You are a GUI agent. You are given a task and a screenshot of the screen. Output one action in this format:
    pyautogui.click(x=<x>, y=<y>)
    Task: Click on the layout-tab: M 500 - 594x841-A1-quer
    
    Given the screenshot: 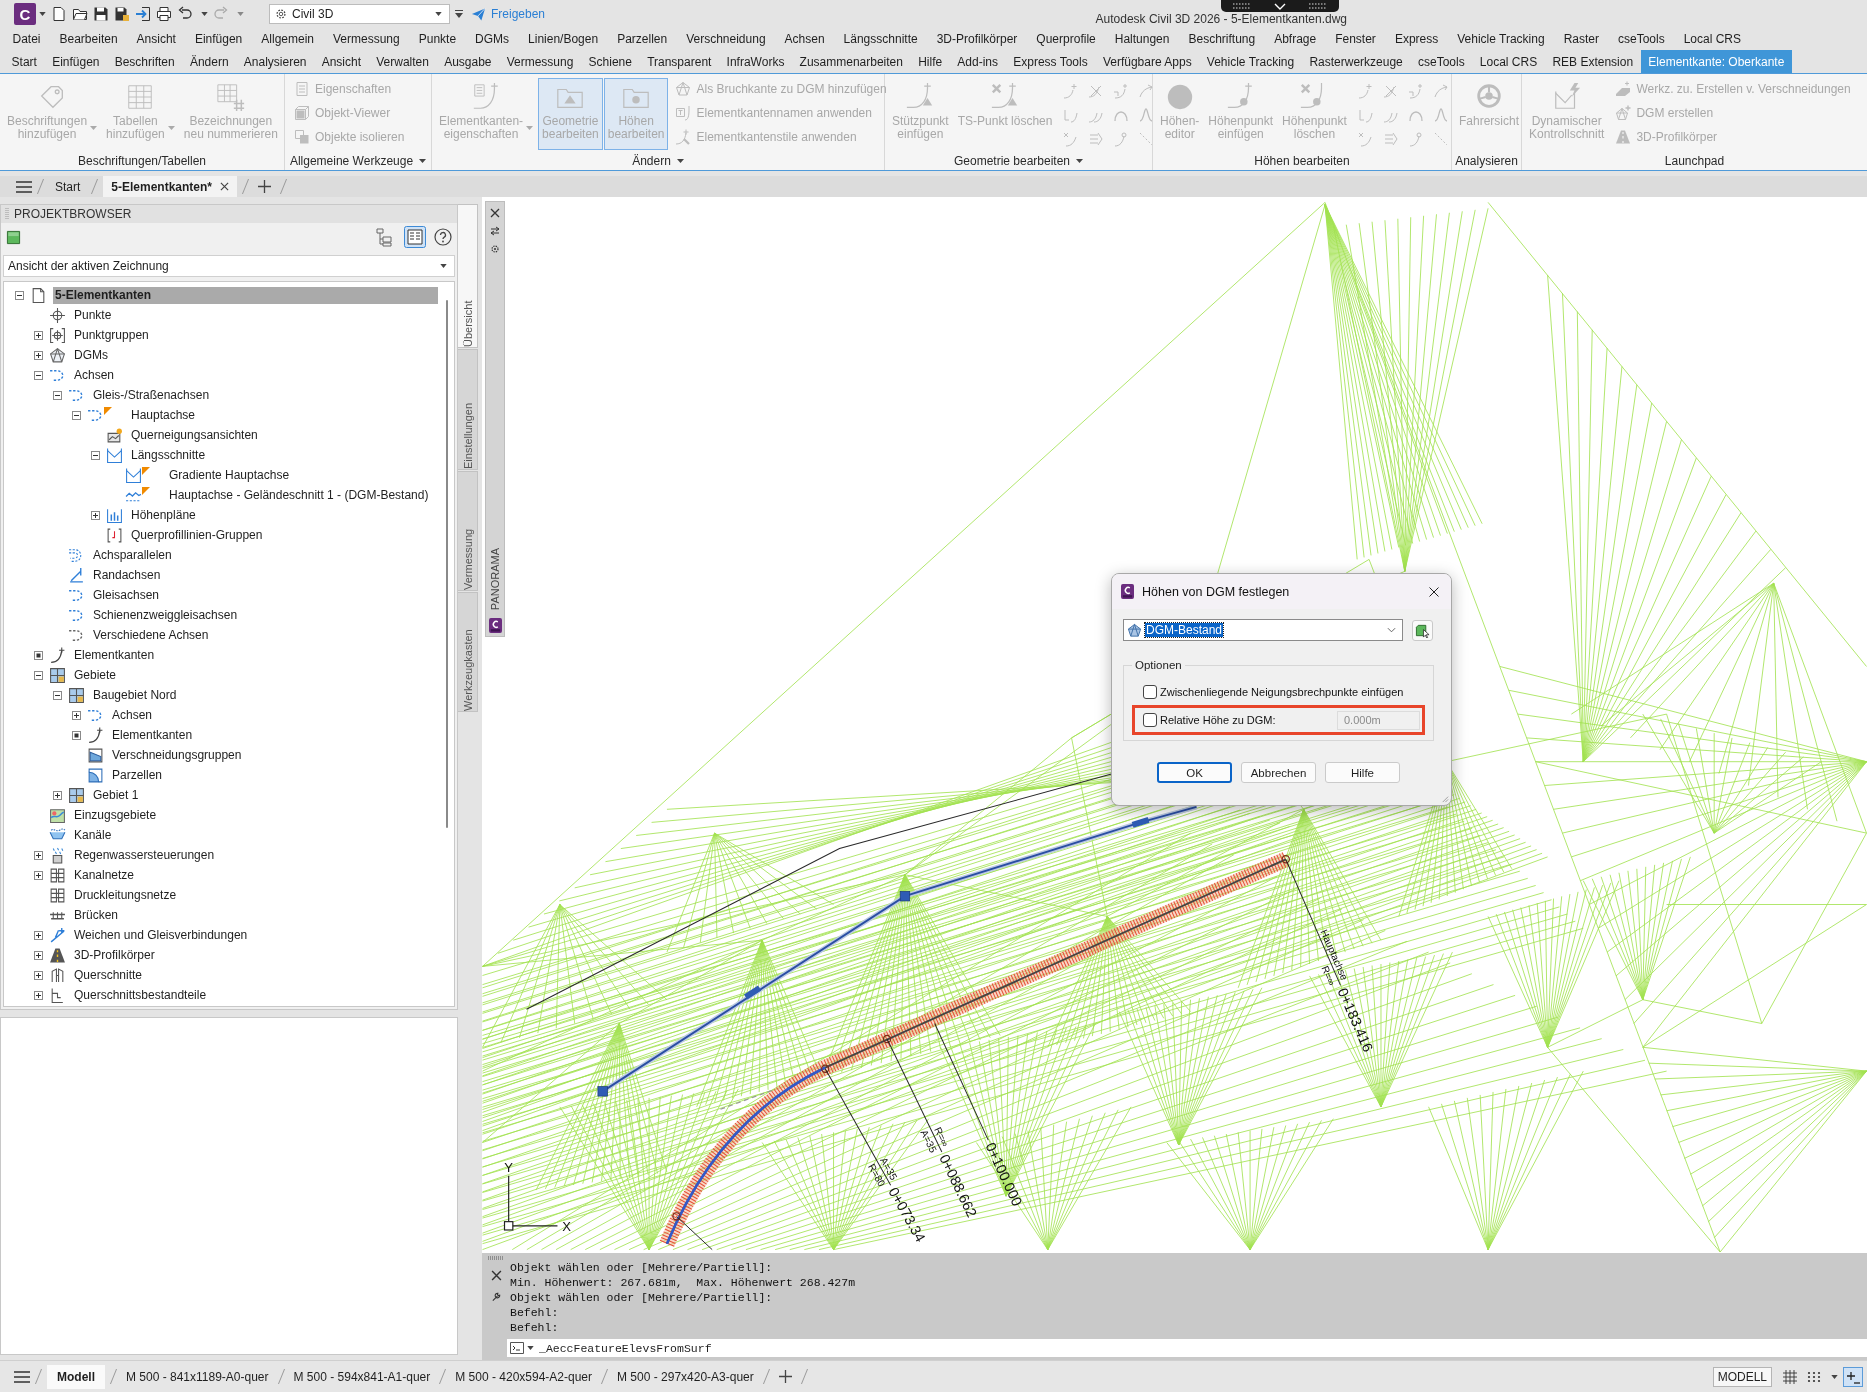 What is the action you would take?
    pyautogui.click(x=362, y=1376)
    